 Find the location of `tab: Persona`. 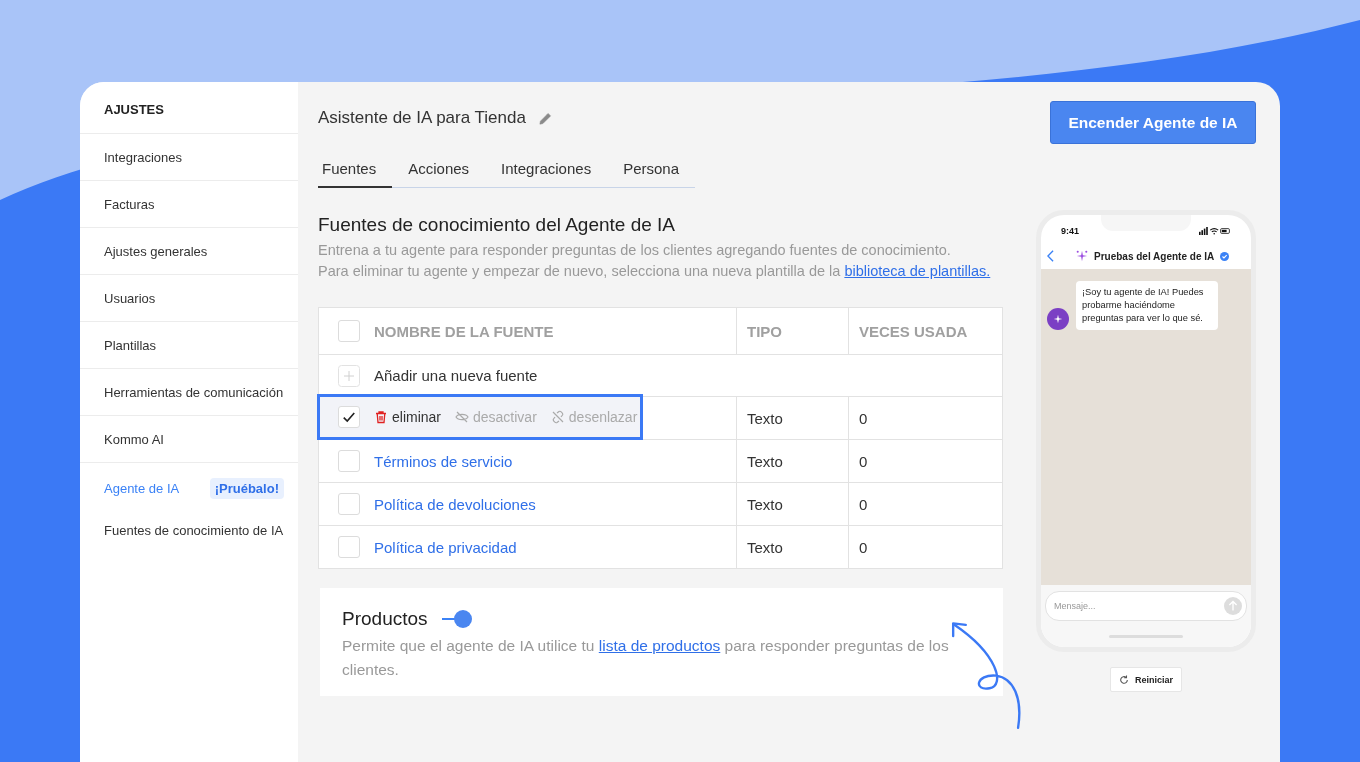

tab: Persona is located at coordinates (651, 171).